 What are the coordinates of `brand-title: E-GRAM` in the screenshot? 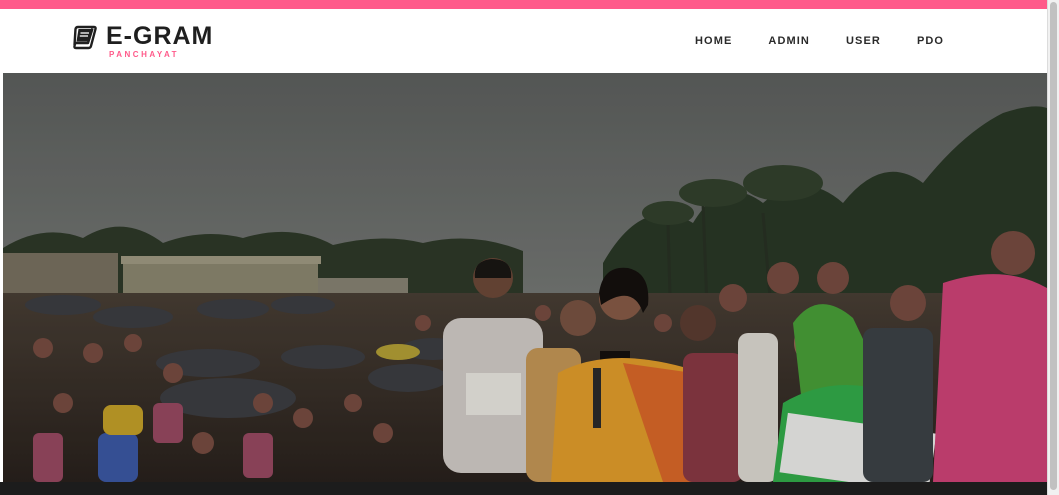 It's located at (160, 36).